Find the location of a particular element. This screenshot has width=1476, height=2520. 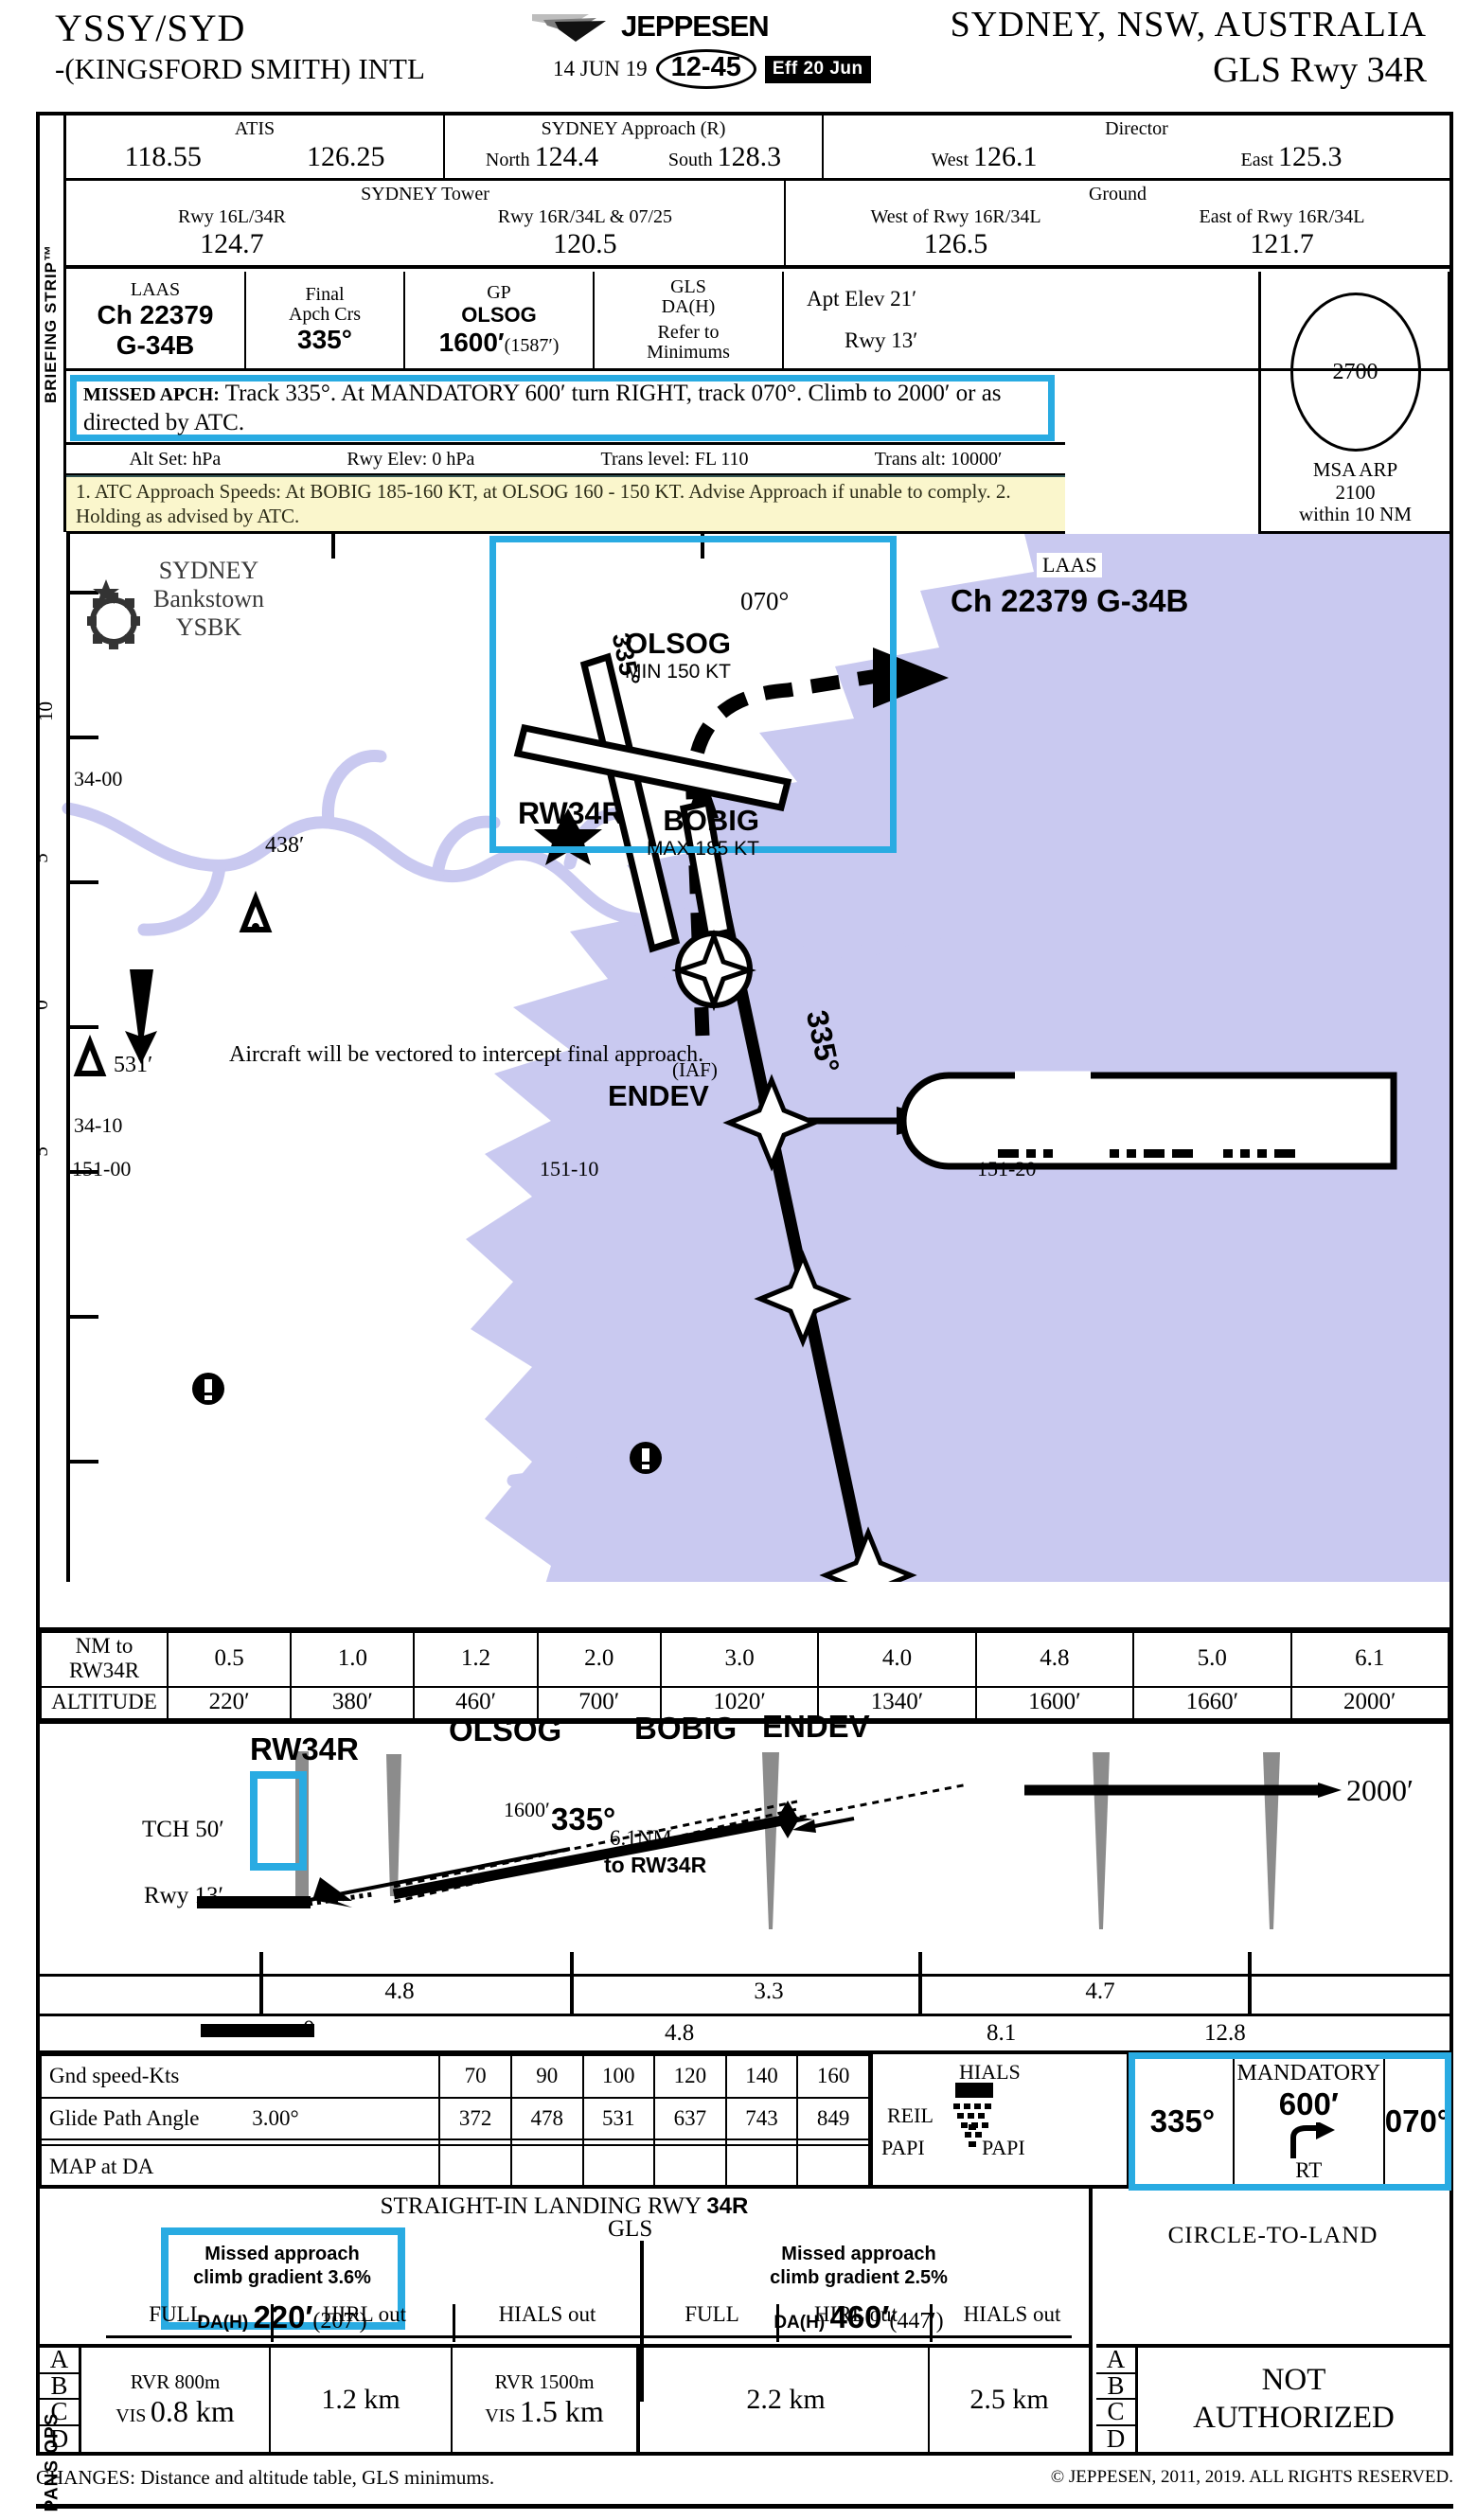

rod-2: 531 is located at coordinates (618, 2118).